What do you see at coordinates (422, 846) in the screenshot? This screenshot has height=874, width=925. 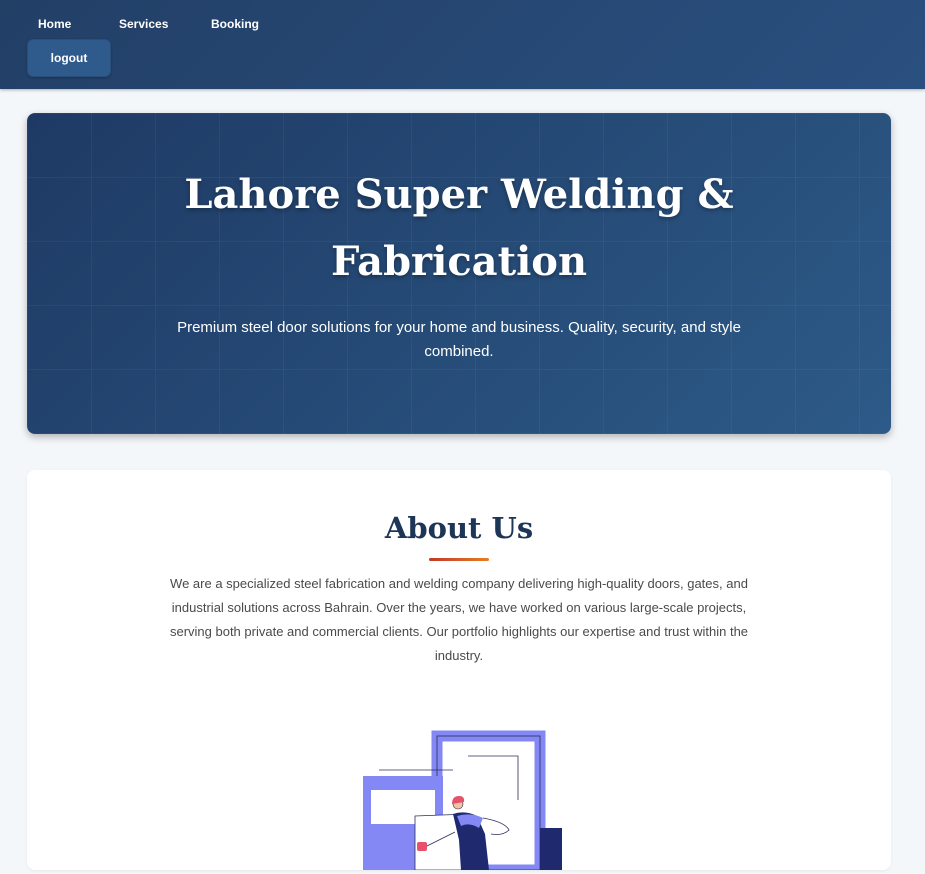 I see `worker-glove` at bounding box center [422, 846].